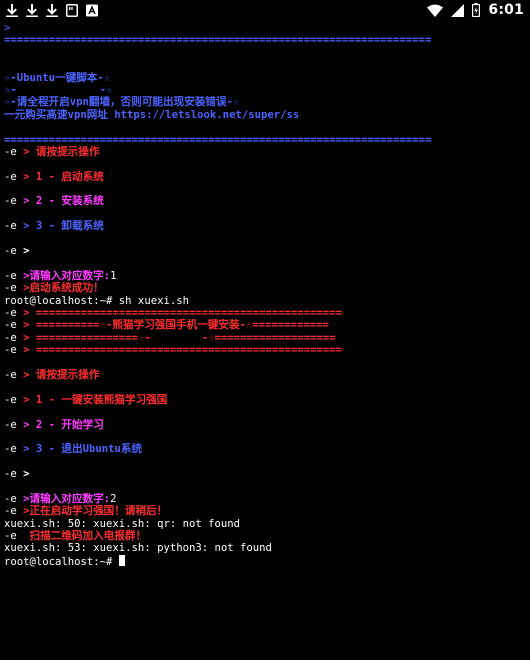 This screenshot has height=660, width=530. Describe the element at coordinates (113, 275) in the screenshot. I see `terminal-text: 1` at that location.